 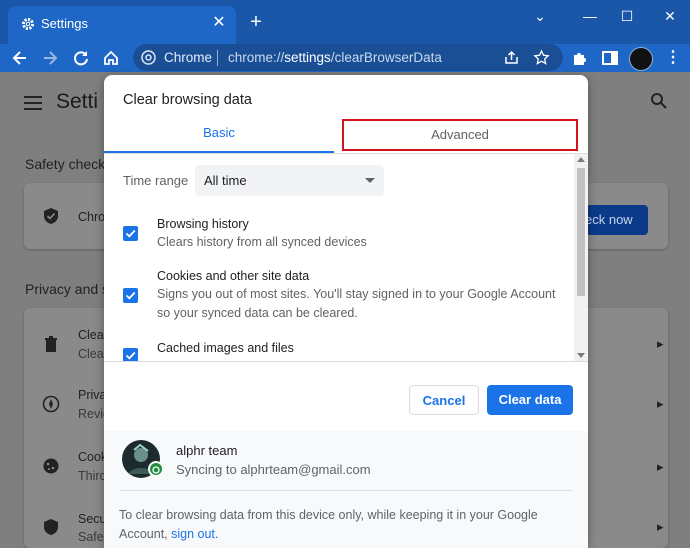 What do you see at coordinates (670, 16) in the screenshot?
I see `close-window-button: ✕` at bounding box center [670, 16].